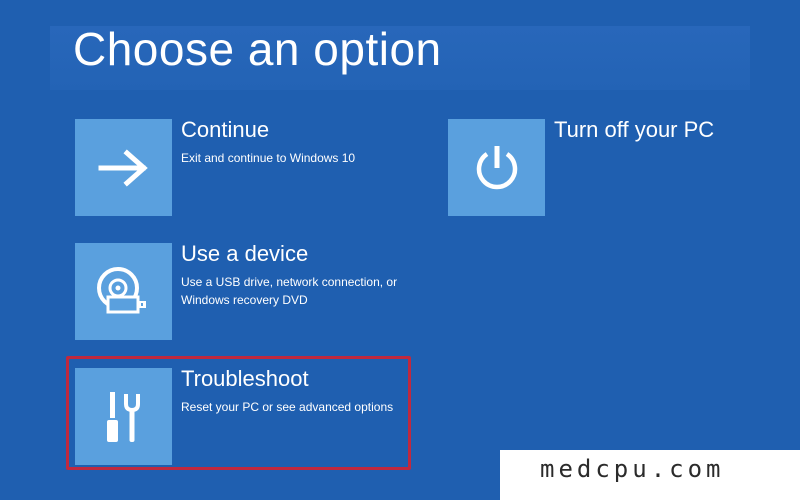 The height and width of the screenshot is (500, 800). What do you see at coordinates (225, 166) in the screenshot?
I see `continue-option: Continue Exit and continue to Windows 10` at bounding box center [225, 166].